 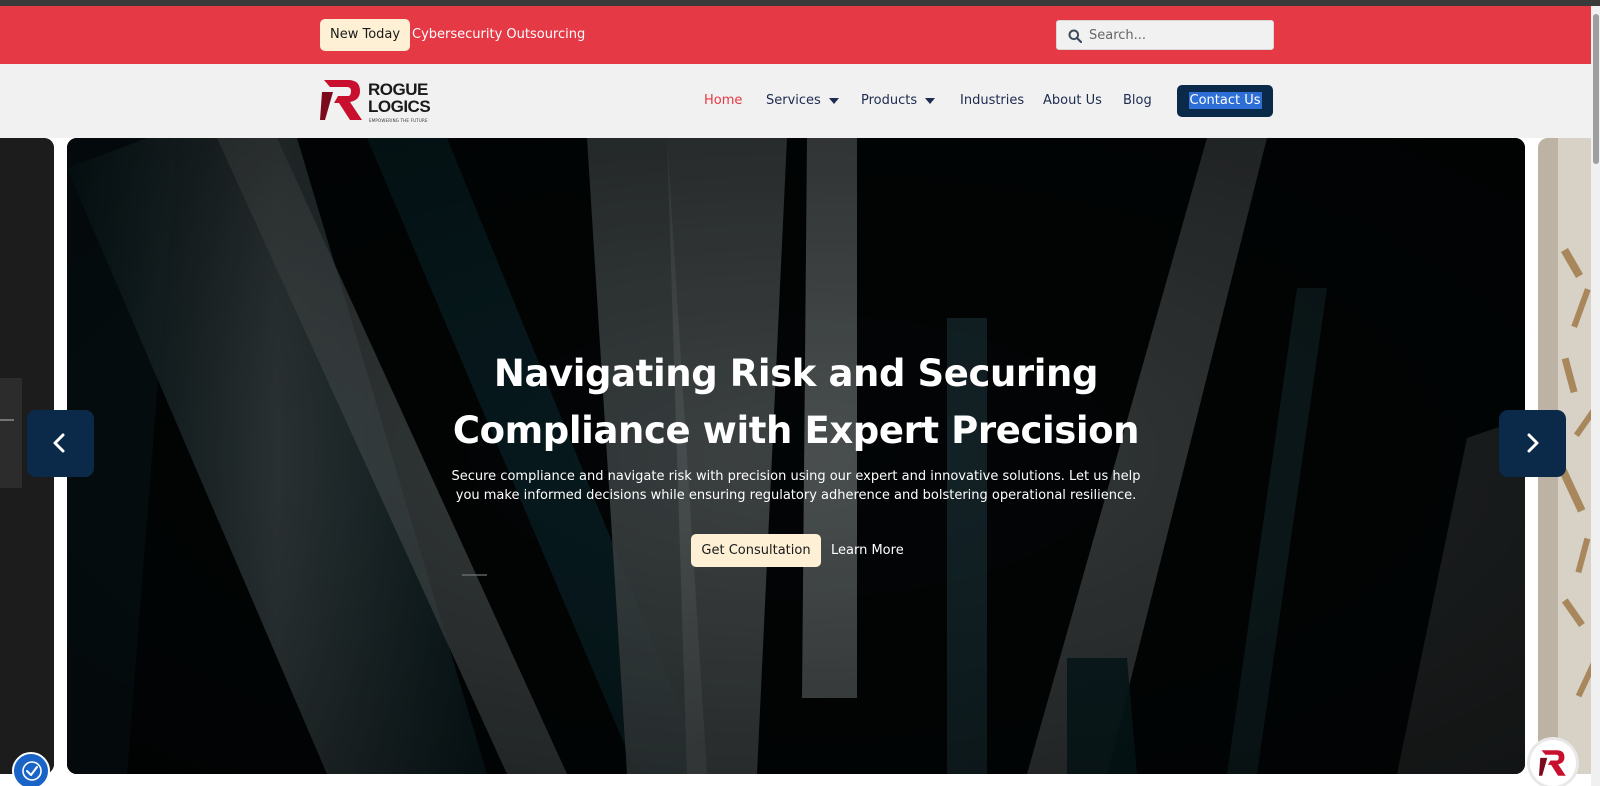 What do you see at coordinates (1179, 35) in the screenshot?
I see `search-input` at bounding box center [1179, 35].